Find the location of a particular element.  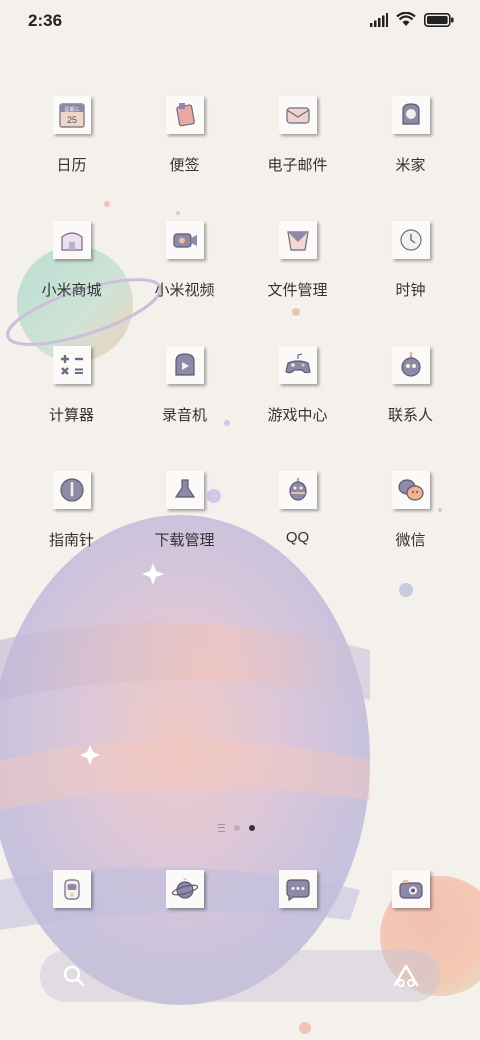

mijia-icon is located at coordinates (410, 115).